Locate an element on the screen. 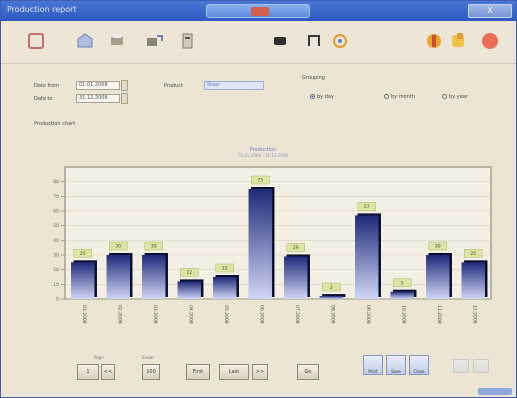 This screenshot has width=517, height=398. filter-icon is located at coordinates (188, 41).